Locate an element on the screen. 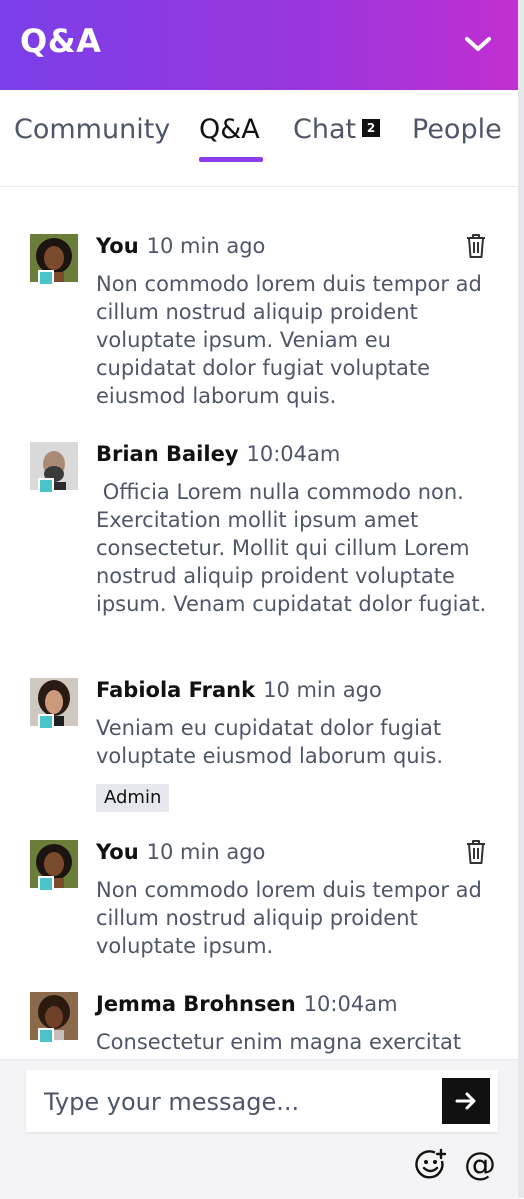 This screenshot has width=524, height=1199. message-header: Jemma Brohnsen 10:04am is located at coordinates (247, 1004).